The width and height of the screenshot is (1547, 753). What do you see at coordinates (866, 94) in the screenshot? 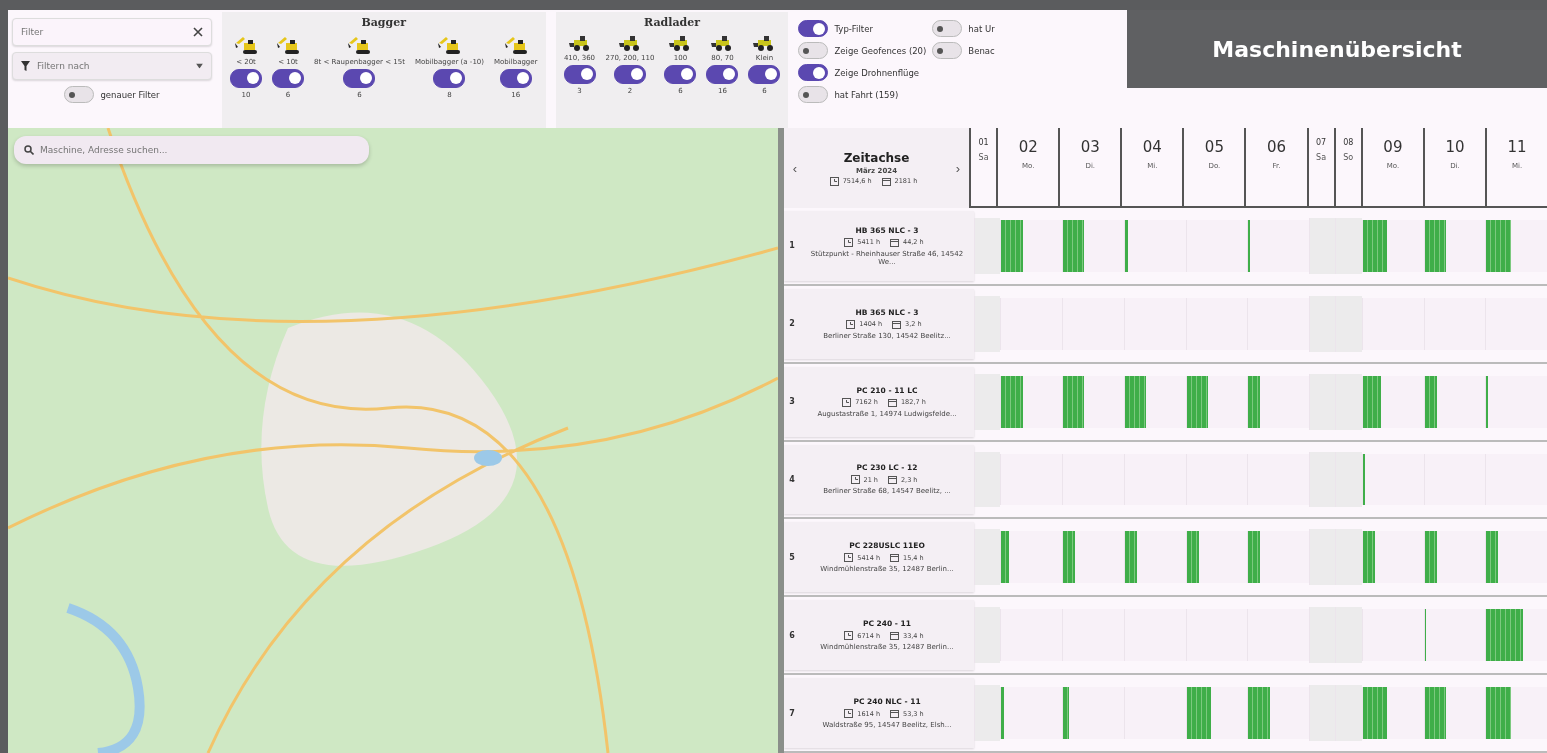
I see `toggle-label: hat Fahrt (159)` at bounding box center [866, 94].